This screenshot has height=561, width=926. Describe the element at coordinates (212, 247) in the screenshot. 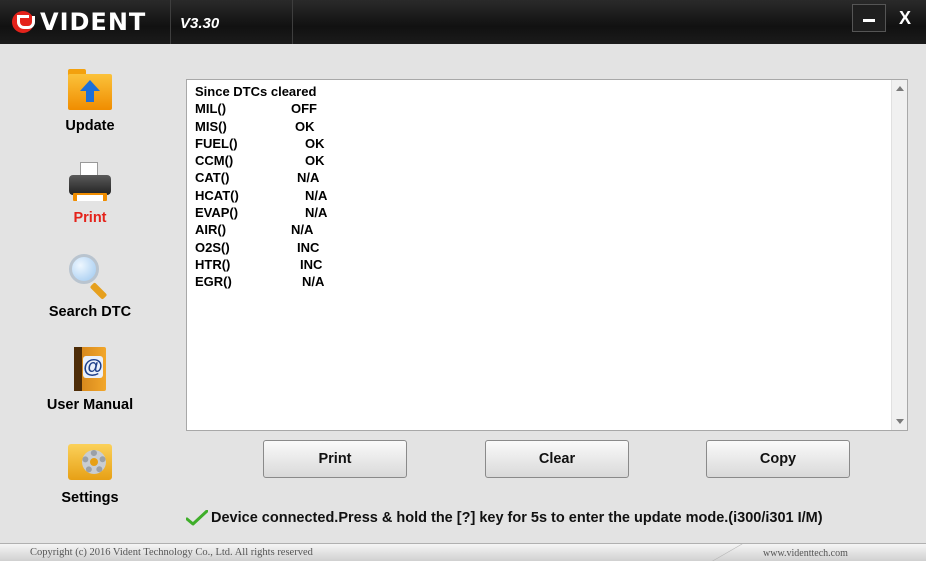

I see `readiness-key: O2S()` at that location.